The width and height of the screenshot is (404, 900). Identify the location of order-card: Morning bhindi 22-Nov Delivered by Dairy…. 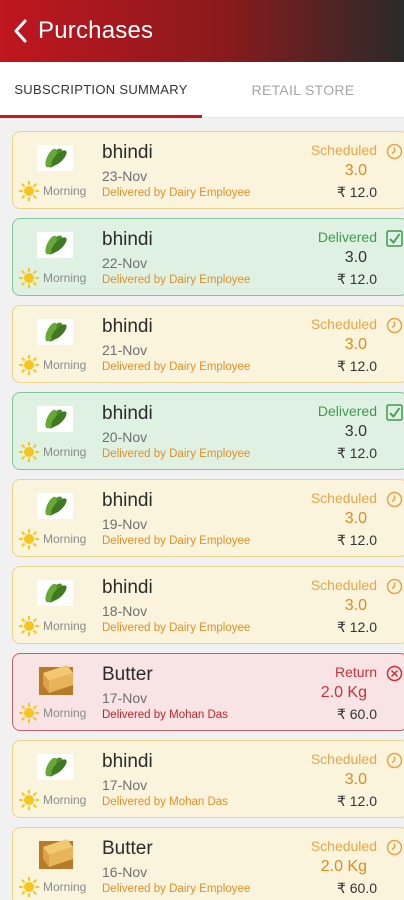
(208, 257).